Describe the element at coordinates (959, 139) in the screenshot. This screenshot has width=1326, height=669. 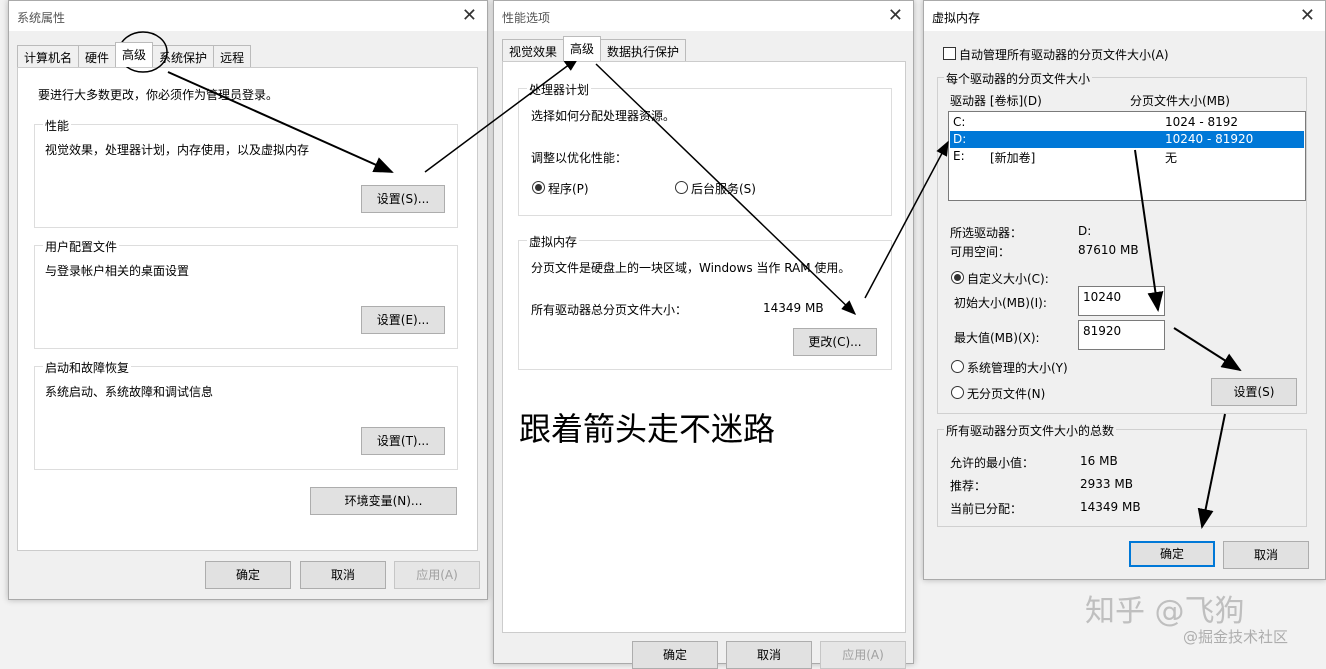
I see `drive-letter: D:` at that location.